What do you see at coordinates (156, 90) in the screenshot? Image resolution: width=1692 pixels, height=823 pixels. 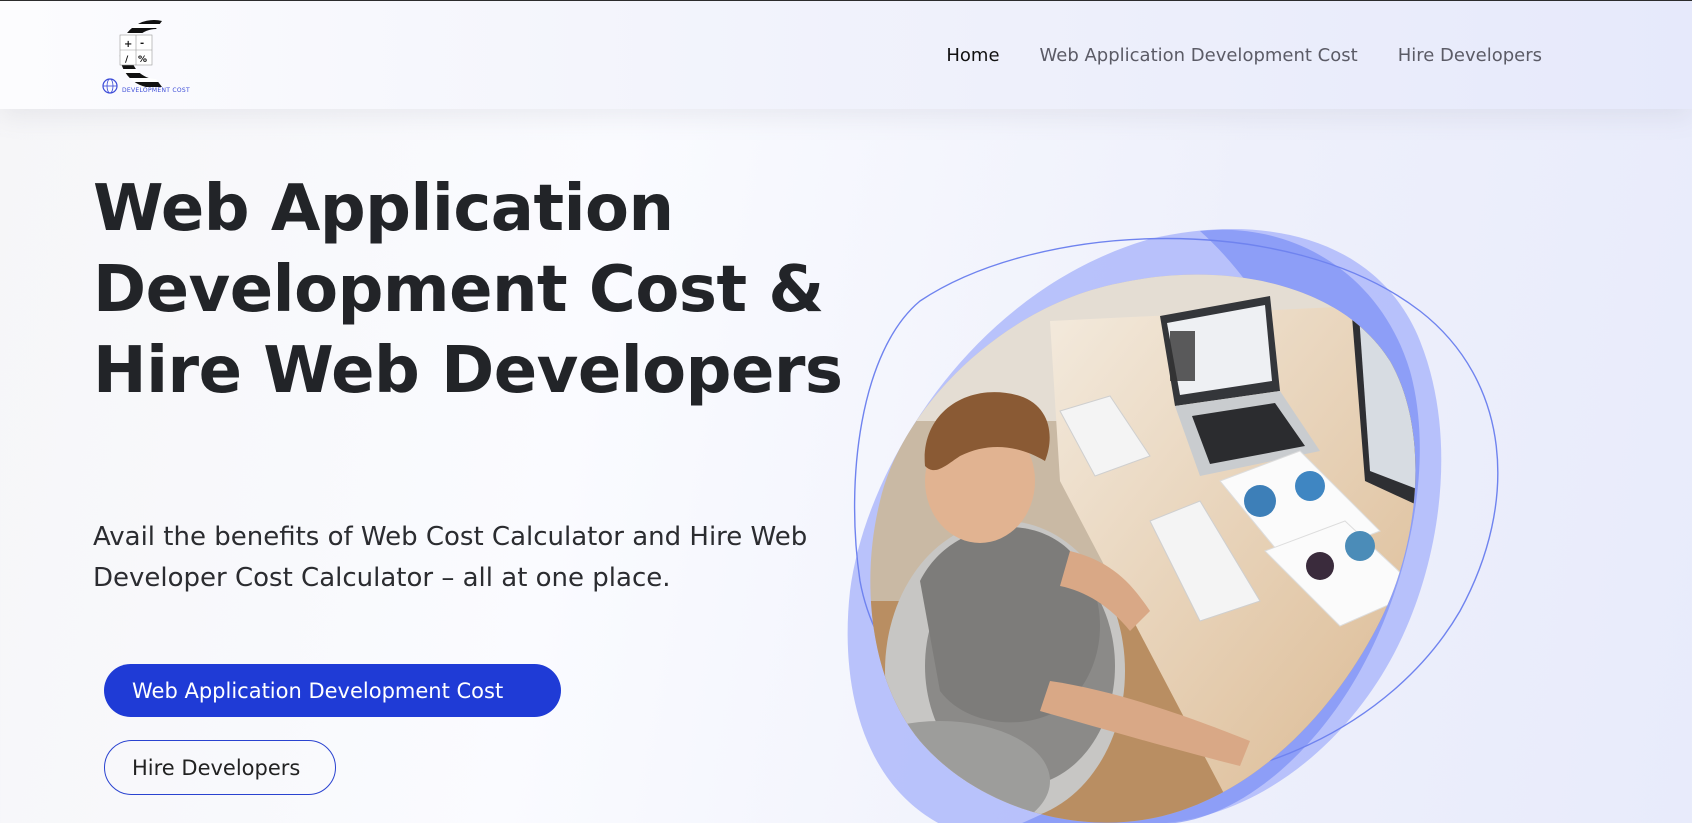 I see `logo-caption: DEVELOPMENT COST` at bounding box center [156, 90].